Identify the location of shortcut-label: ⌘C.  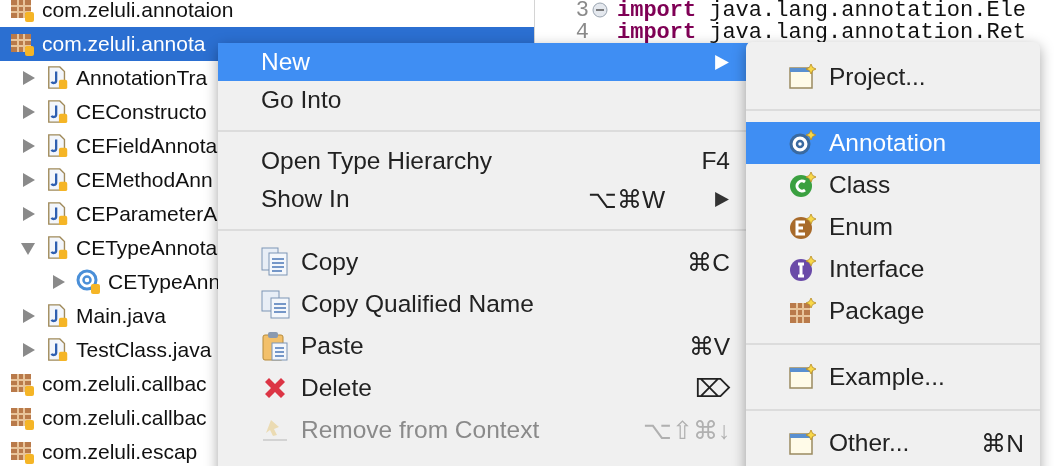
(708, 262).